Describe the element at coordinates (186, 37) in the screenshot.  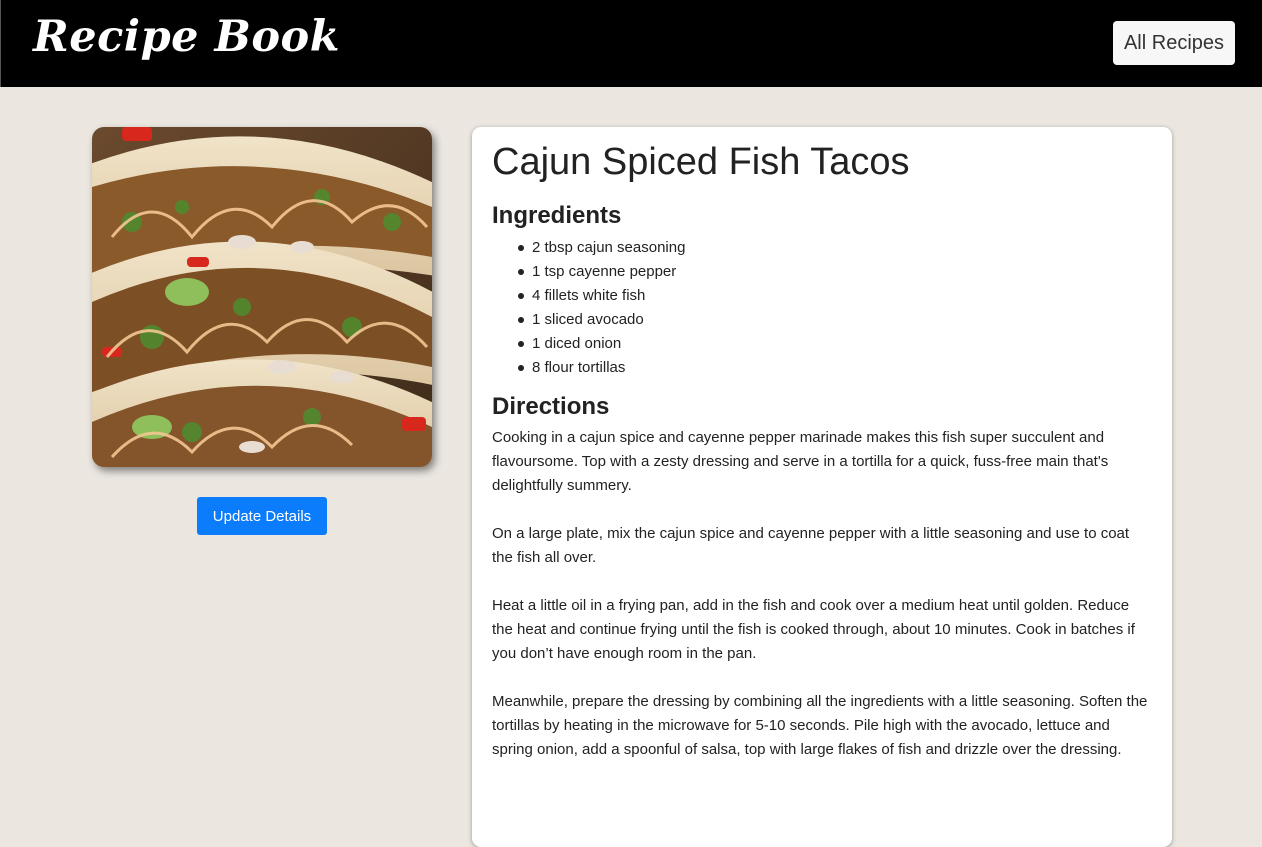
I see `brand-logo: Recipe Book` at that location.